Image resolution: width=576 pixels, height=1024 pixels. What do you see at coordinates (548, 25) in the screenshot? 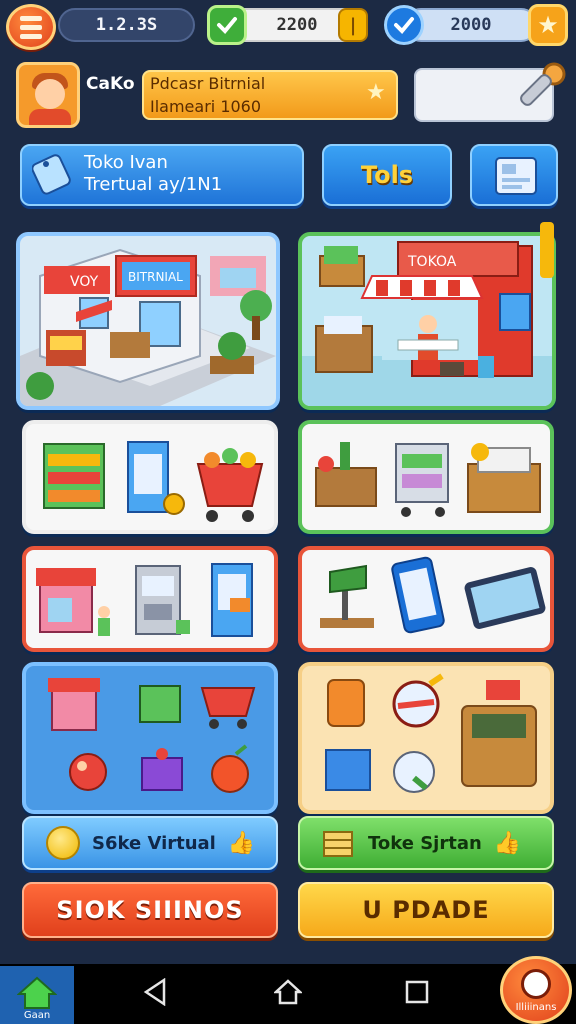
I see `star-button: ★` at bounding box center [548, 25].